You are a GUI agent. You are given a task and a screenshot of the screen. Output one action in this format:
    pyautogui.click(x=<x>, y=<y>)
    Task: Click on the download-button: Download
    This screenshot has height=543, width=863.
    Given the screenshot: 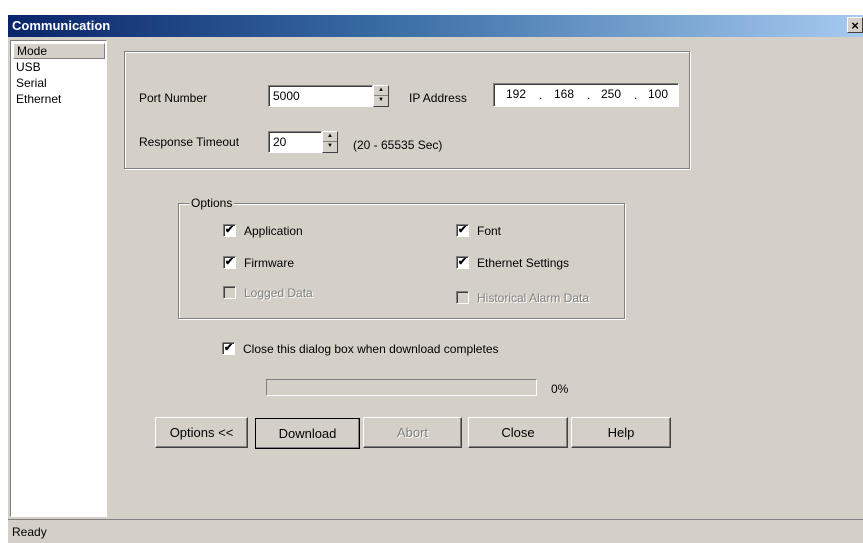 What is the action you would take?
    pyautogui.click(x=307, y=433)
    